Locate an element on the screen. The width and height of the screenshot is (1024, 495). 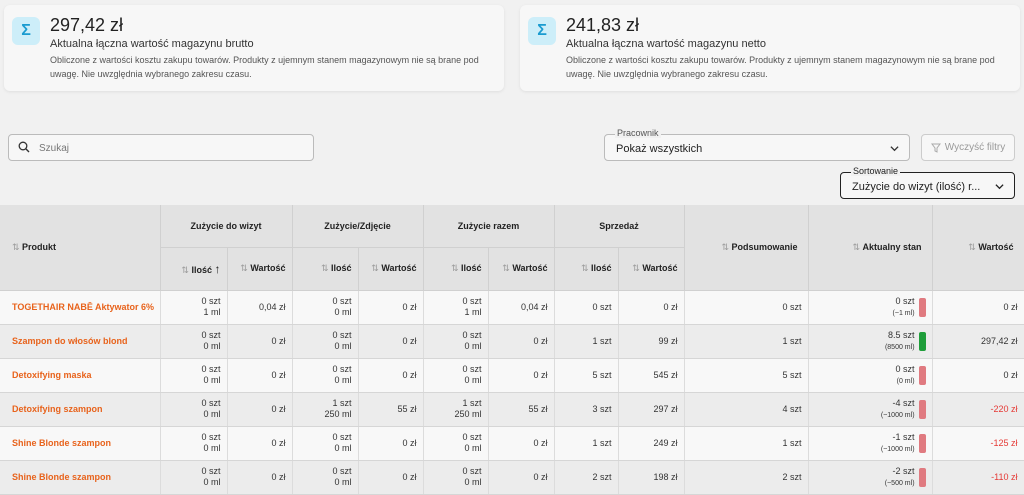
chevron-down-icon is located at coordinates (894, 149).